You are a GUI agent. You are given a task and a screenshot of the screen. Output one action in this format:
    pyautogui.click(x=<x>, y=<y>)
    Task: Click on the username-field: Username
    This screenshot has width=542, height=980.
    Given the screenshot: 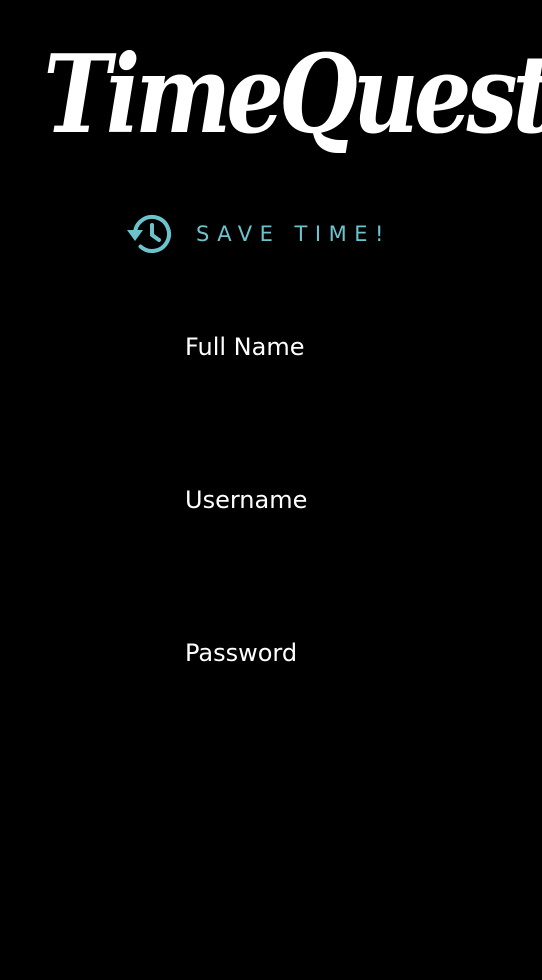 What is the action you would take?
    pyautogui.click(x=315, y=527)
    